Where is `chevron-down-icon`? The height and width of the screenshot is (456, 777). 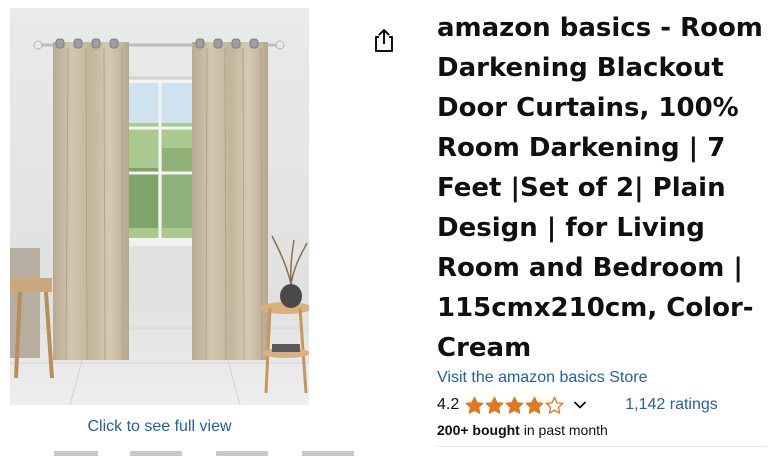 chevron-down-icon is located at coordinates (580, 405).